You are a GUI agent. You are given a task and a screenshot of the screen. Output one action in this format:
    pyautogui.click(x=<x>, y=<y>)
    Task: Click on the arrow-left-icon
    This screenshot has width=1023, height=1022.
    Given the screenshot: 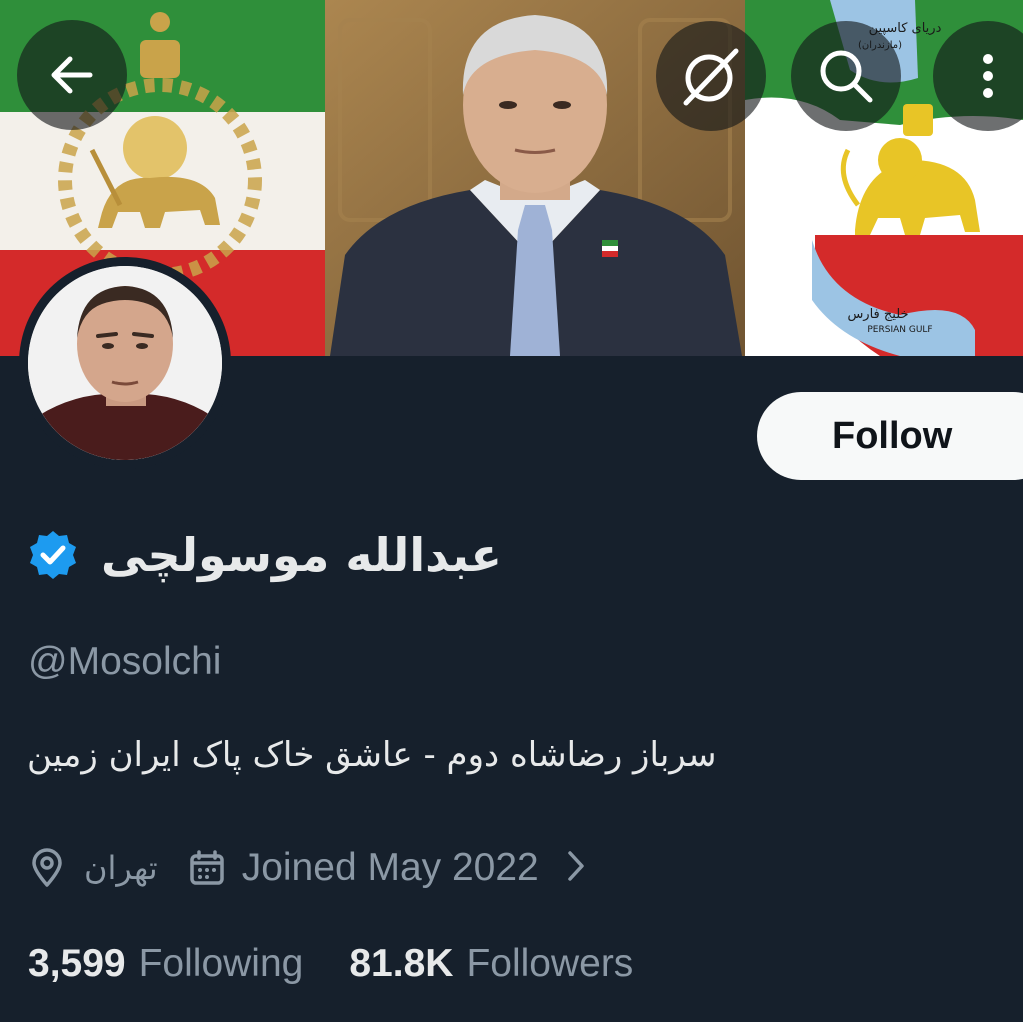 What is the action you would take?
    pyautogui.click(x=72, y=75)
    